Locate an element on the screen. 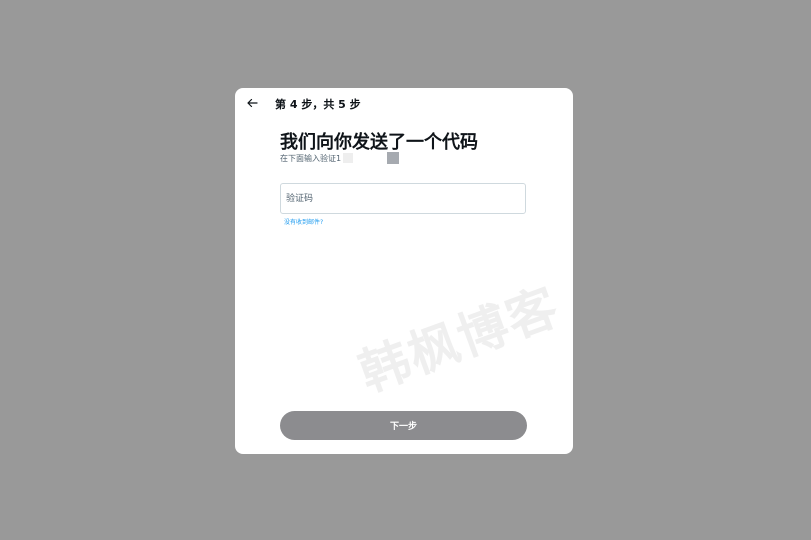 The height and width of the screenshot is (540, 811). dialog-header: 第 4 步，共 5 步 is located at coordinates (404, 103).